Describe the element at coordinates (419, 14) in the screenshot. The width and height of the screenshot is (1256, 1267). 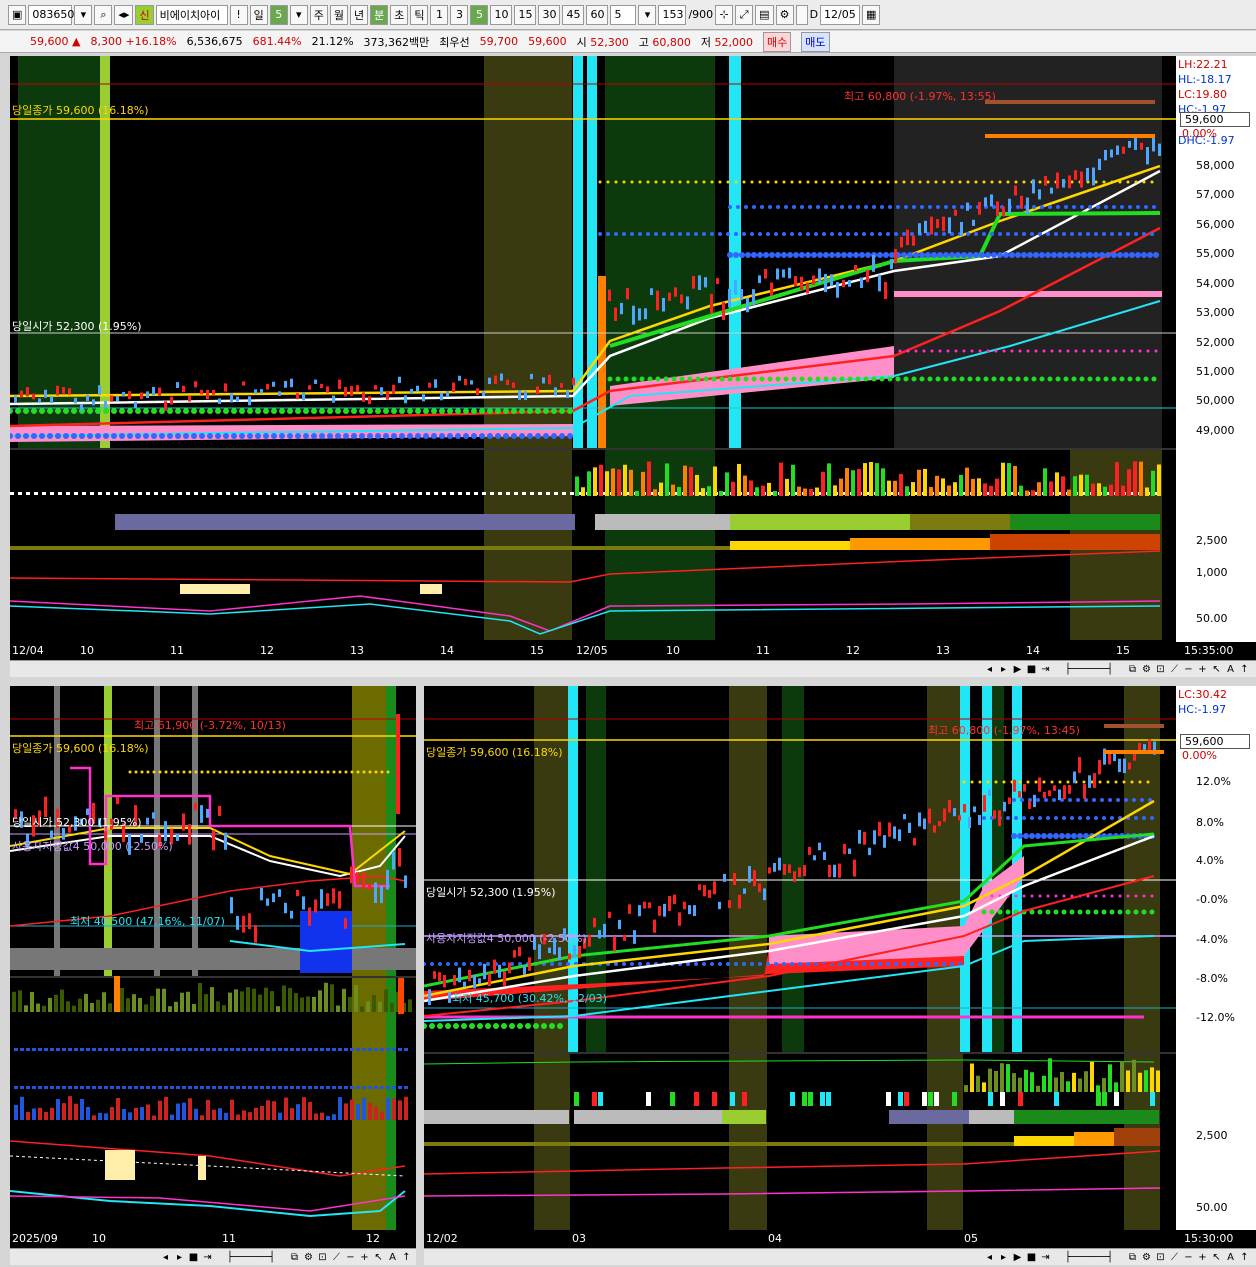
I see `tick-button: 틱` at that location.